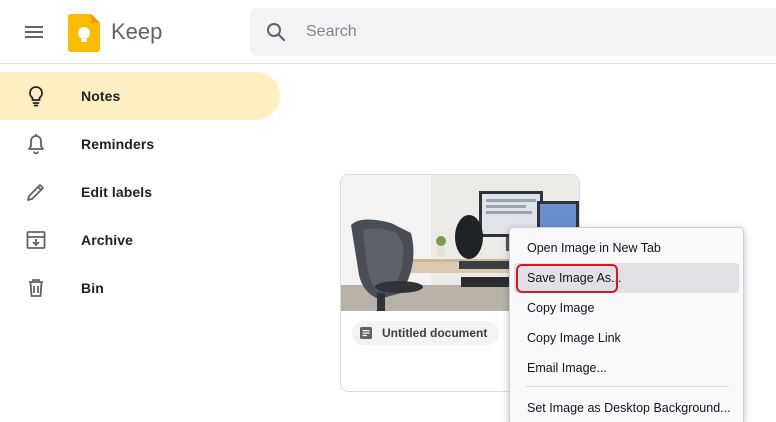 This screenshot has width=776, height=422. Describe the element at coordinates (140, 240) in the screenshot. I see `sidebar-item-archive: Archive` at that location.